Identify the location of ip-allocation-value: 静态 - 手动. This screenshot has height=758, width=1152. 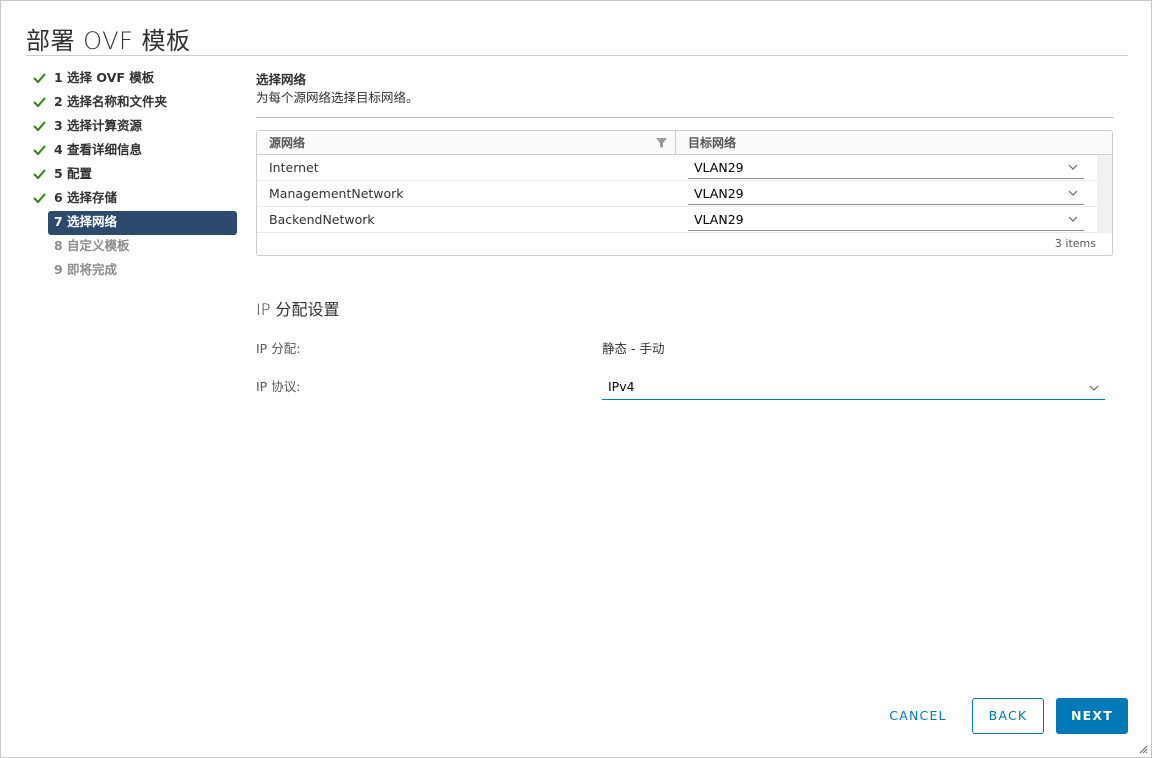
(633, 348).